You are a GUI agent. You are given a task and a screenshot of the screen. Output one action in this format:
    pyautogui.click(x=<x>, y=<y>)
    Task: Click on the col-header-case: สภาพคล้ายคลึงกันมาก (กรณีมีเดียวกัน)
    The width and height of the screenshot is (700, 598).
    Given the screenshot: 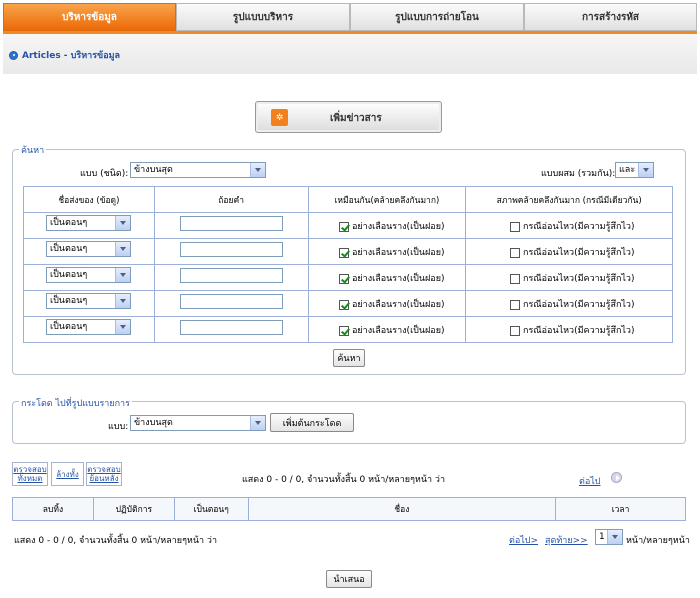 What is the action you would take?
    pyautogui.click(x=569, y=199)
    